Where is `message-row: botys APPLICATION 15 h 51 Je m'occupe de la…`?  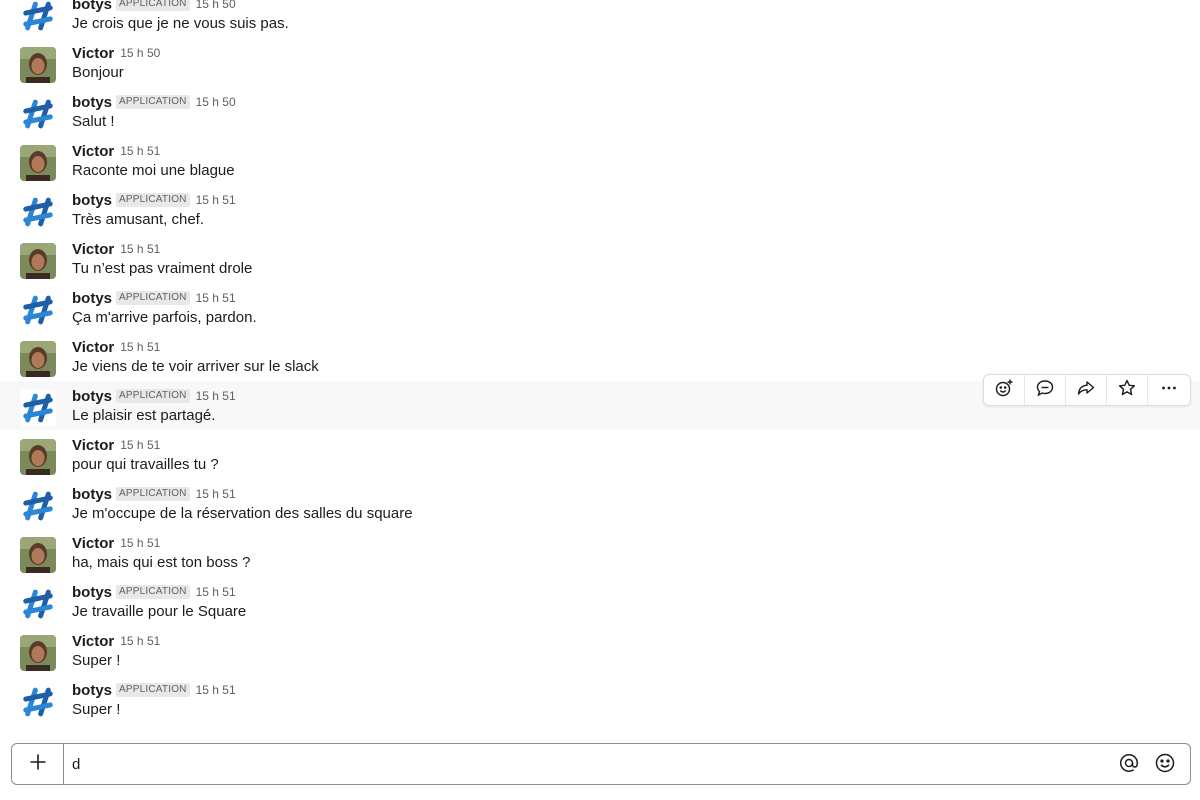
message-row: botys APPLICATION 15 h 51 Je m'occupe de la… is located at coordinates (600, 503).